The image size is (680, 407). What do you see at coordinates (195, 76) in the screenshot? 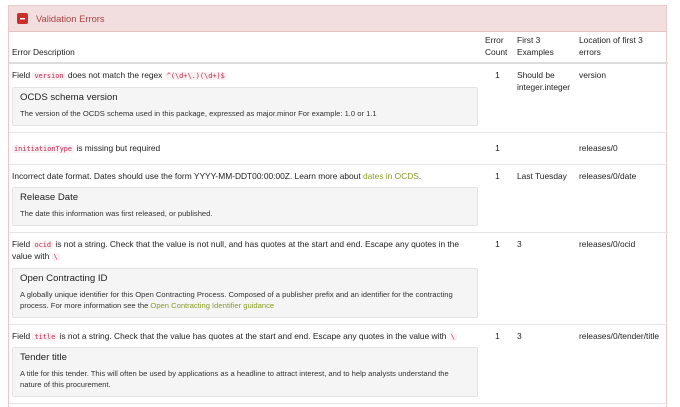
I see `regex-code: ^(\d+\.)(\d+)$` at bounding box center [195, 76].